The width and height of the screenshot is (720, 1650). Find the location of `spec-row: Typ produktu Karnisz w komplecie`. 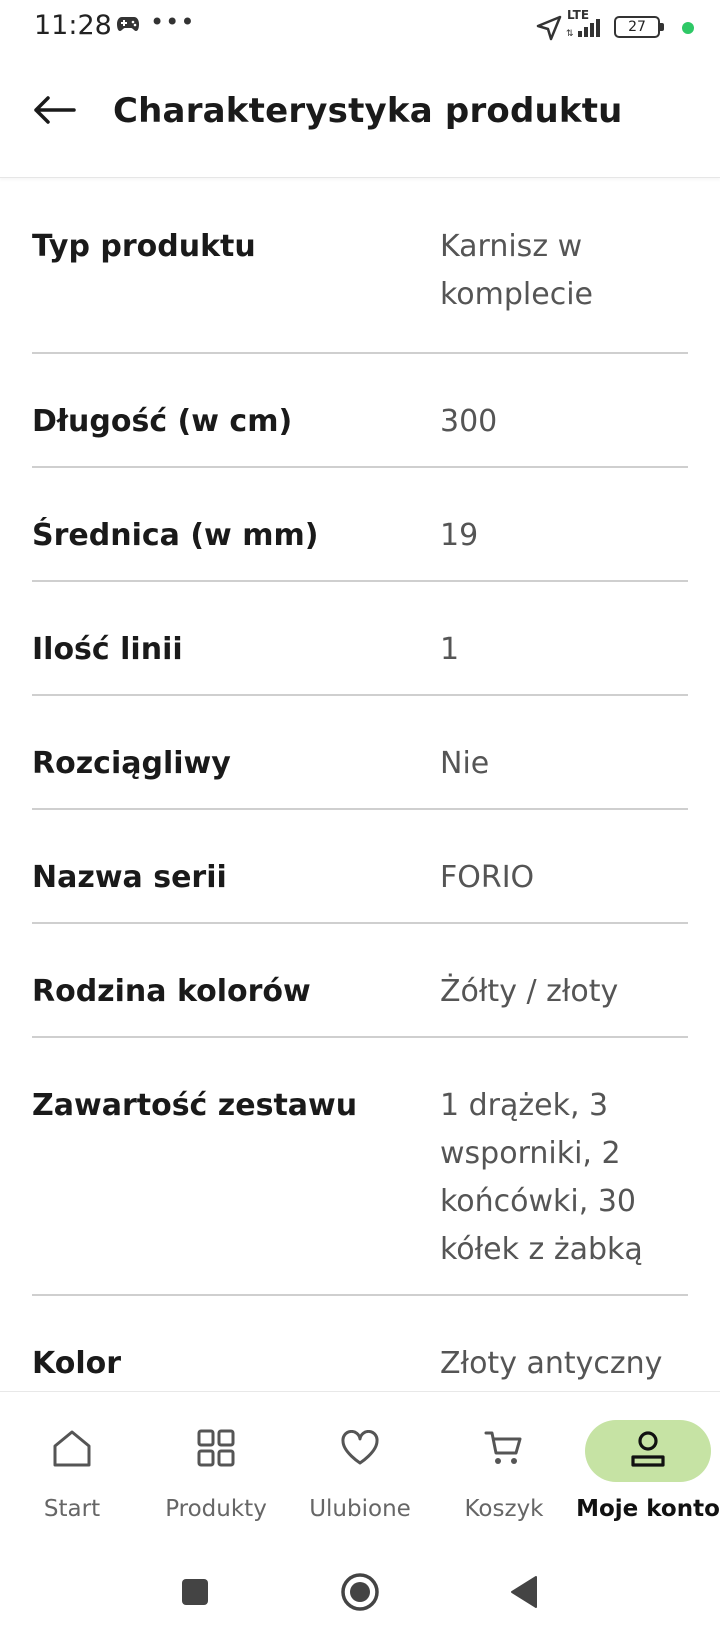

spec-row: Typ produktu Karnisz w komplecie is located at coordinates (360, 266).